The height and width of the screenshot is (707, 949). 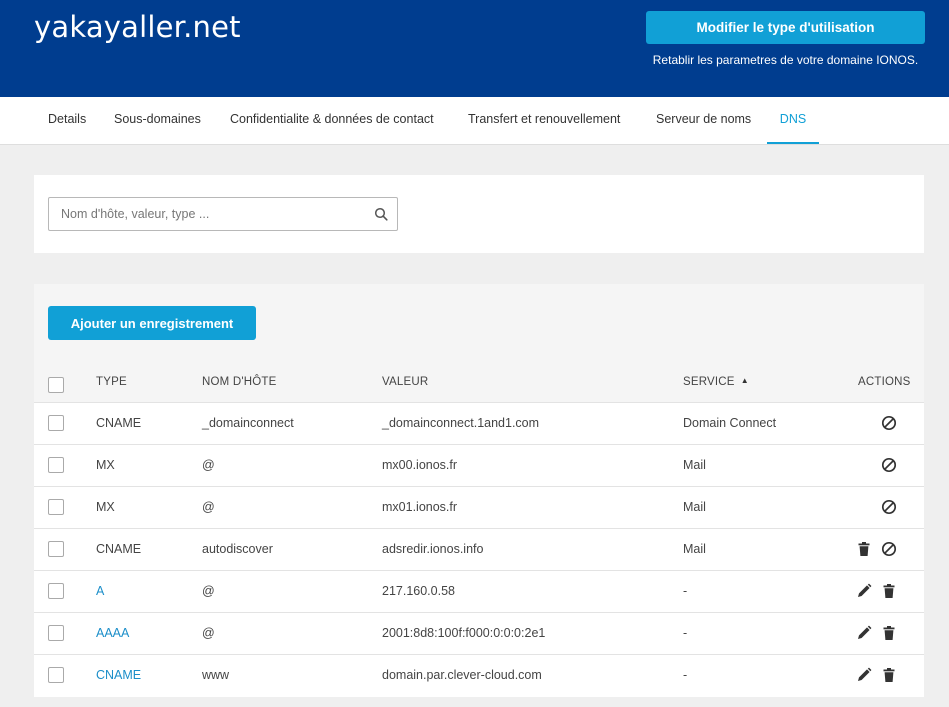 I want to click on tab-details: Details, so click(x=67, y=120).